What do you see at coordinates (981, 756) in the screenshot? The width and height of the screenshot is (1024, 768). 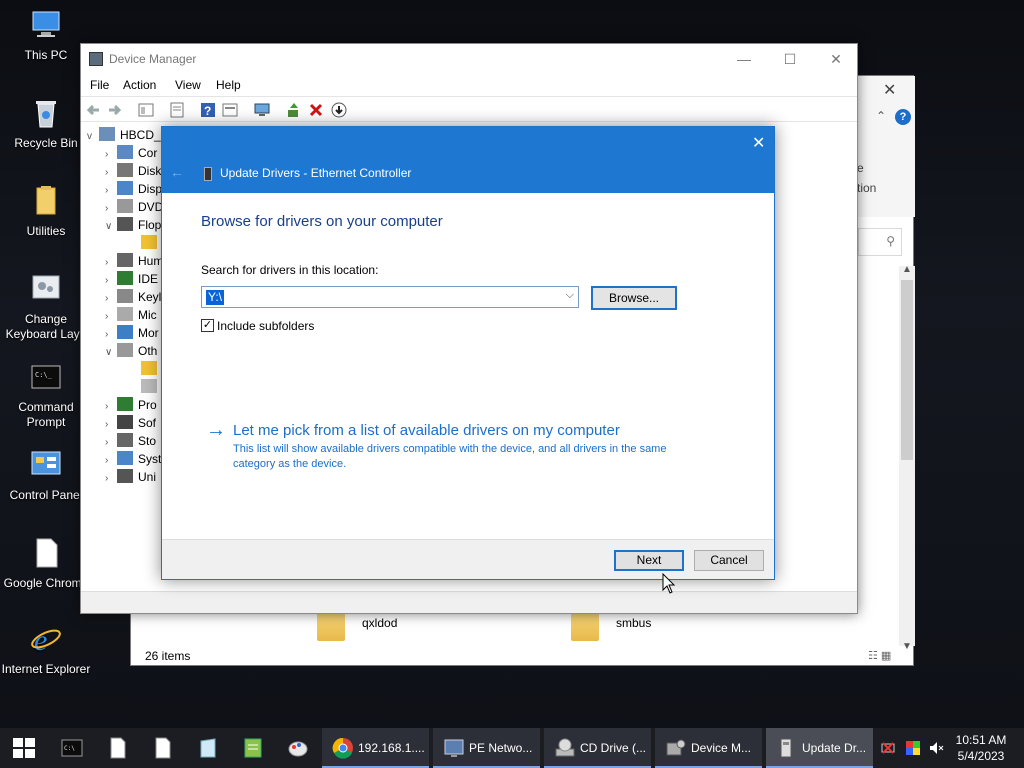 I see `clock-date: 5/4/2023` at bounding box center [981, 756].